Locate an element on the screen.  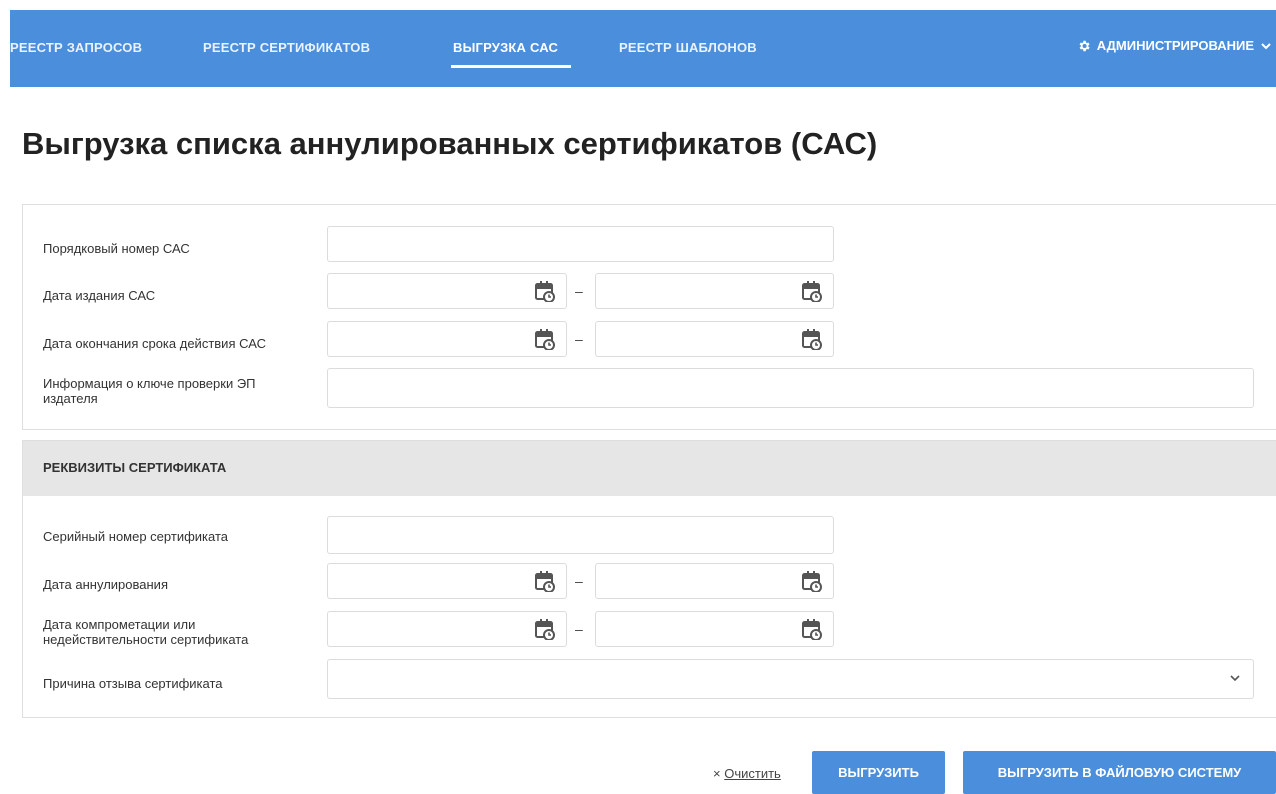
cert-serial-label: Серийный номер сертификата is located at coordinates (135, 536).